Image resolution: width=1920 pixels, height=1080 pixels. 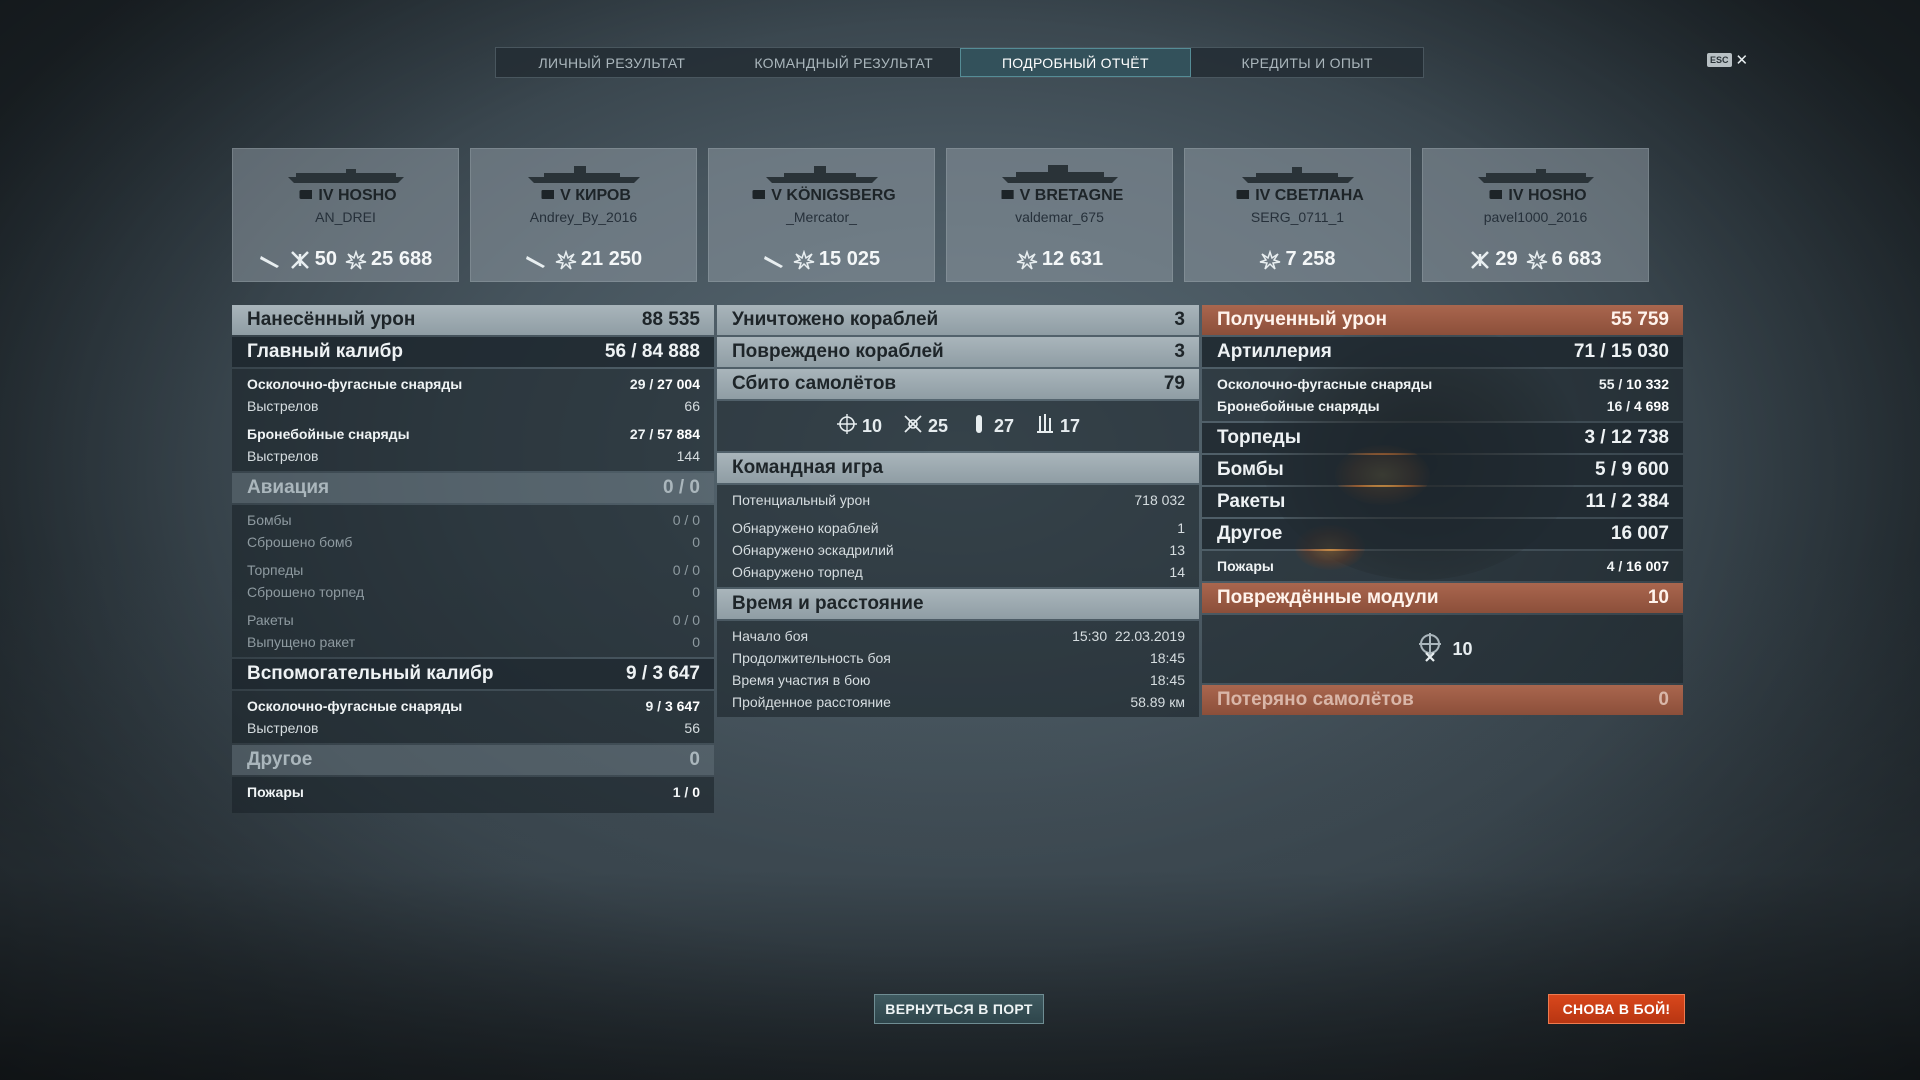 I want to click on ships-damaged-row: Повреждено кораблей 3, so click(x=958, y=352).